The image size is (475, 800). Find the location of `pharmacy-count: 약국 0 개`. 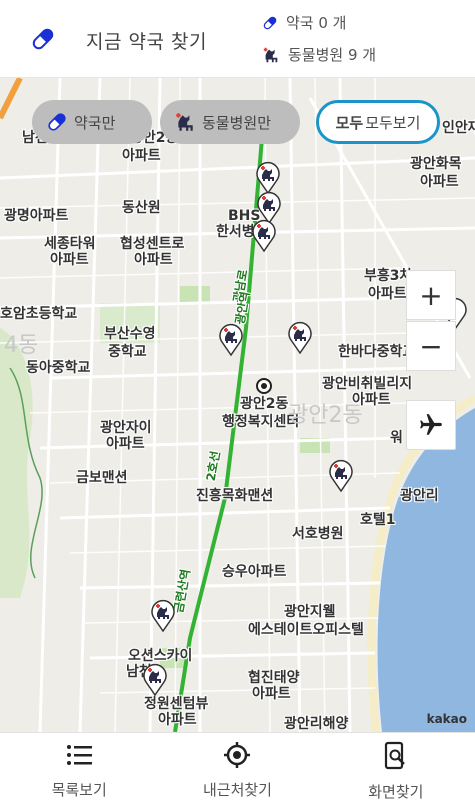

pharmacy-count: 약국 0 개 is located at coordinates (304, 22).